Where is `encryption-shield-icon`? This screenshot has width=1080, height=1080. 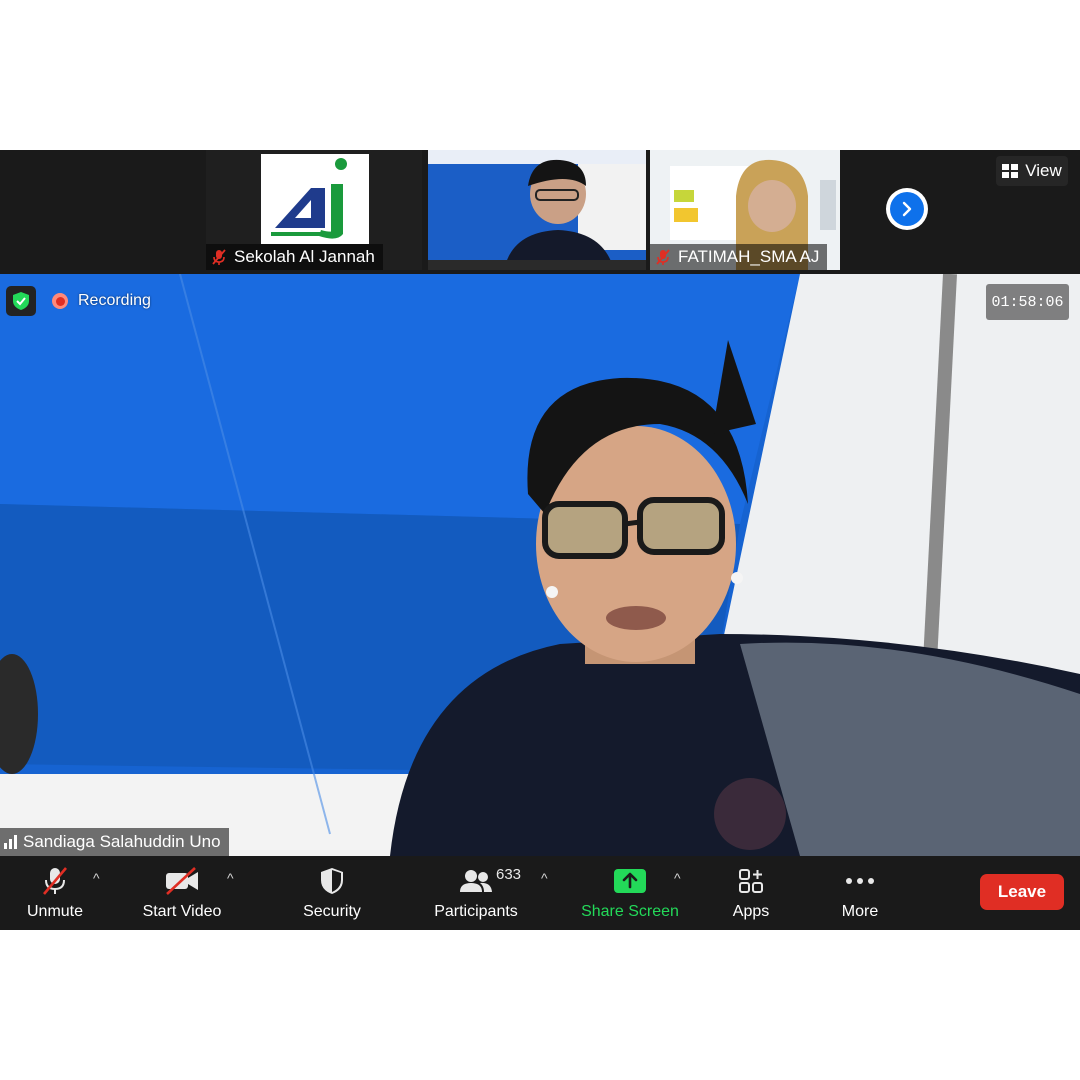 encryption-shield-icon is located at coordinates (21, 301).